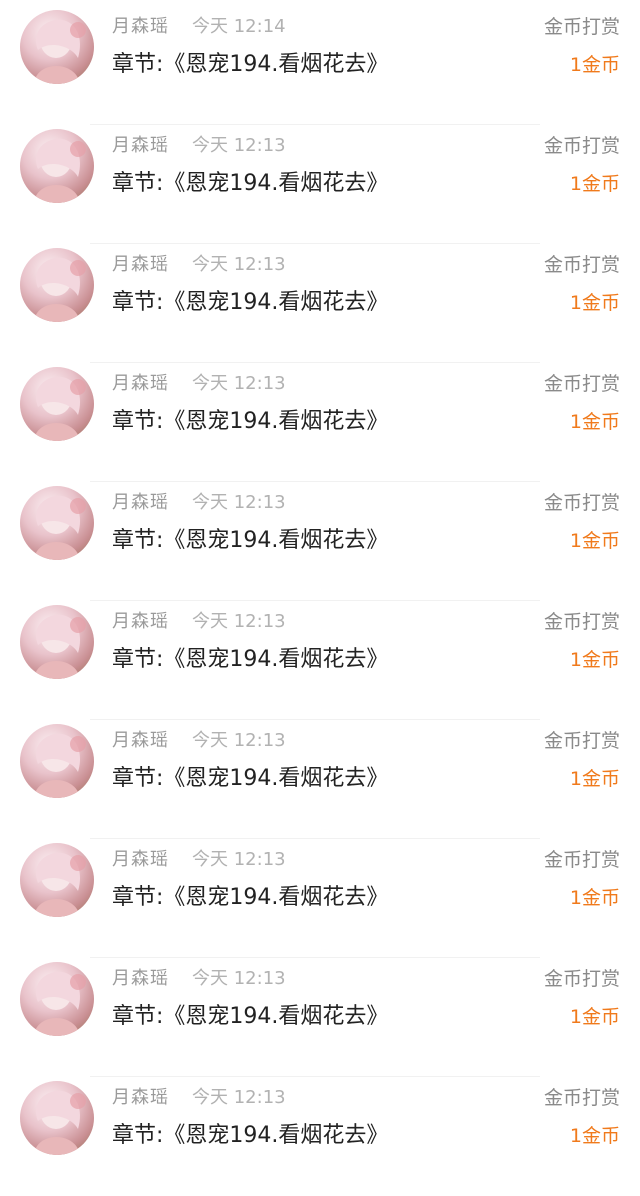  Describe the element at coordinates (239, 26) in the screenshot. I see `reward-time: 今天 12:14` at that location.